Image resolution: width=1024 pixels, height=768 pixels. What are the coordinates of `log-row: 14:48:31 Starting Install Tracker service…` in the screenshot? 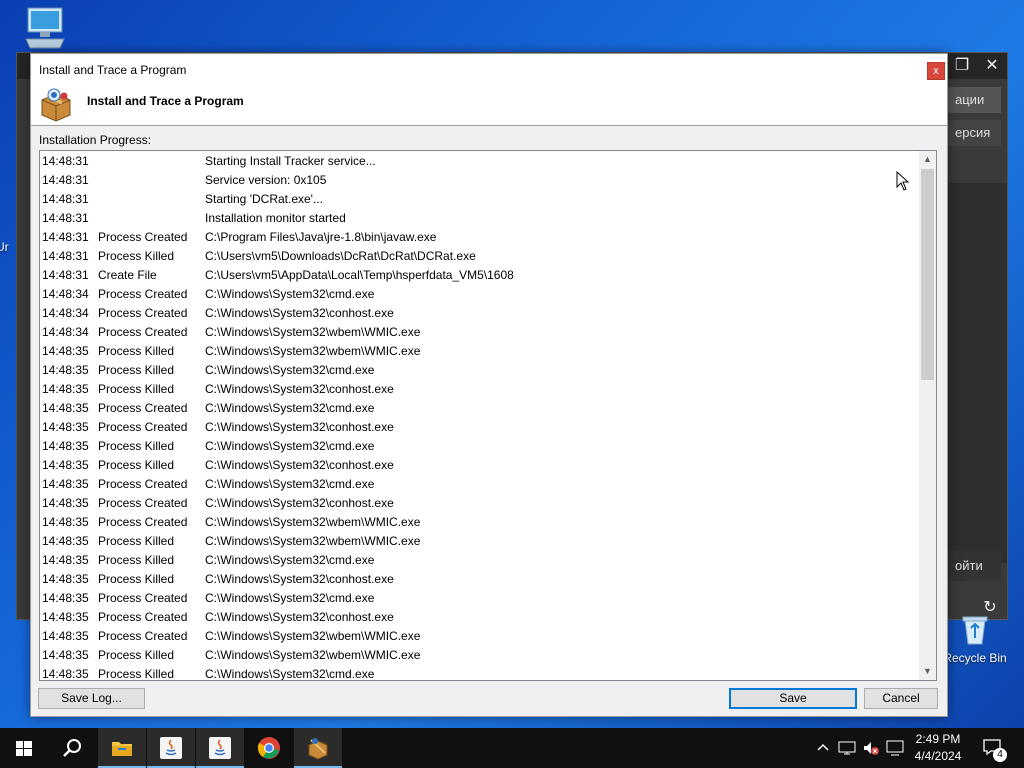 It's located at (480, 161).